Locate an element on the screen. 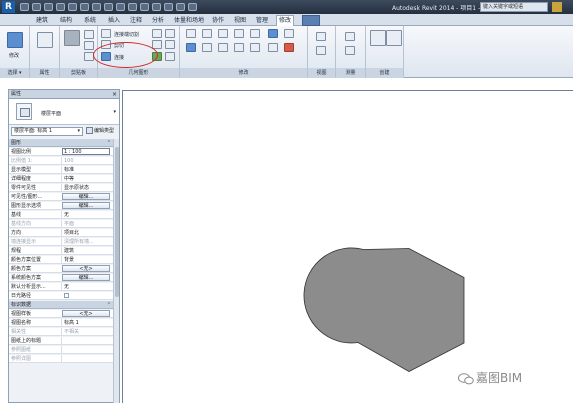 This screenshot has width=573, height=403. tab-structure: 结构 is located at coordinates (66, 21).